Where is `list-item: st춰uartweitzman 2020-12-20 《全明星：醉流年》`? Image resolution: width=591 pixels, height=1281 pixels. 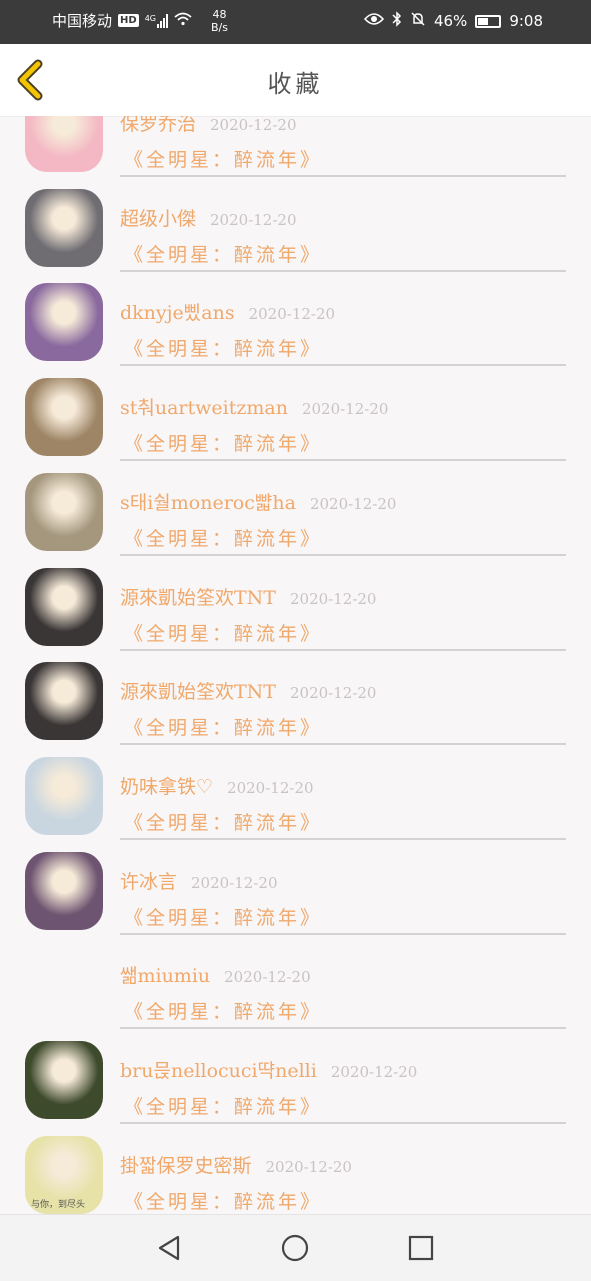 list-item: st춰uartweitzman 2020-12-20 《全明星：醉流年》 is located at coordinates (295, 428).